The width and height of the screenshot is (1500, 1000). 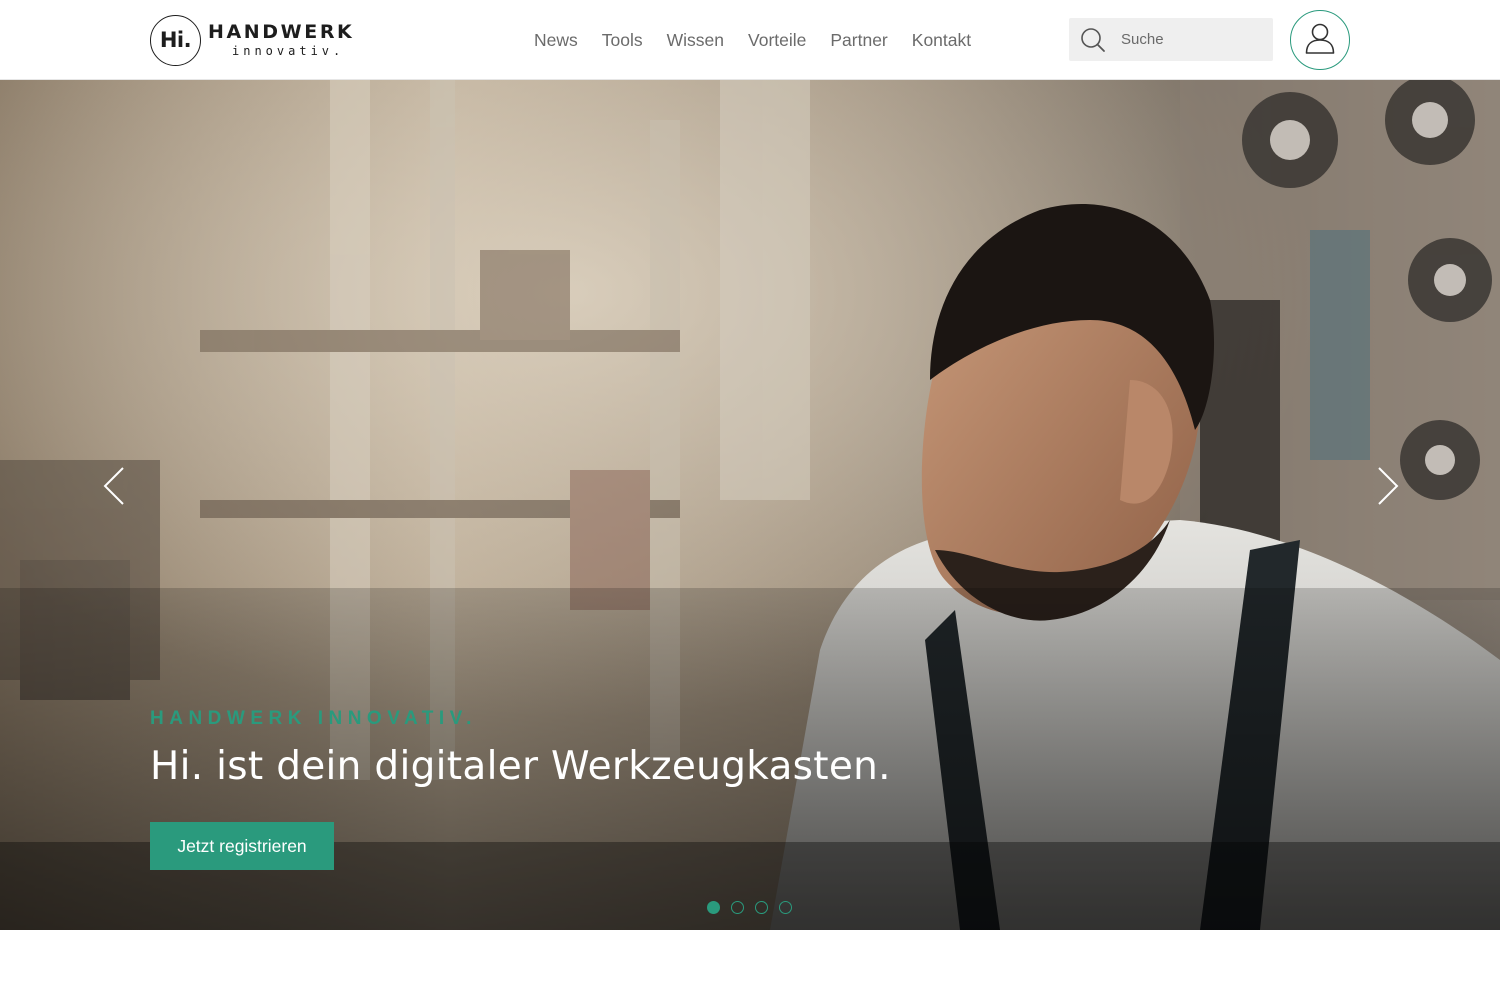 I want to click on search-icon, so click(x=1093, y=39).